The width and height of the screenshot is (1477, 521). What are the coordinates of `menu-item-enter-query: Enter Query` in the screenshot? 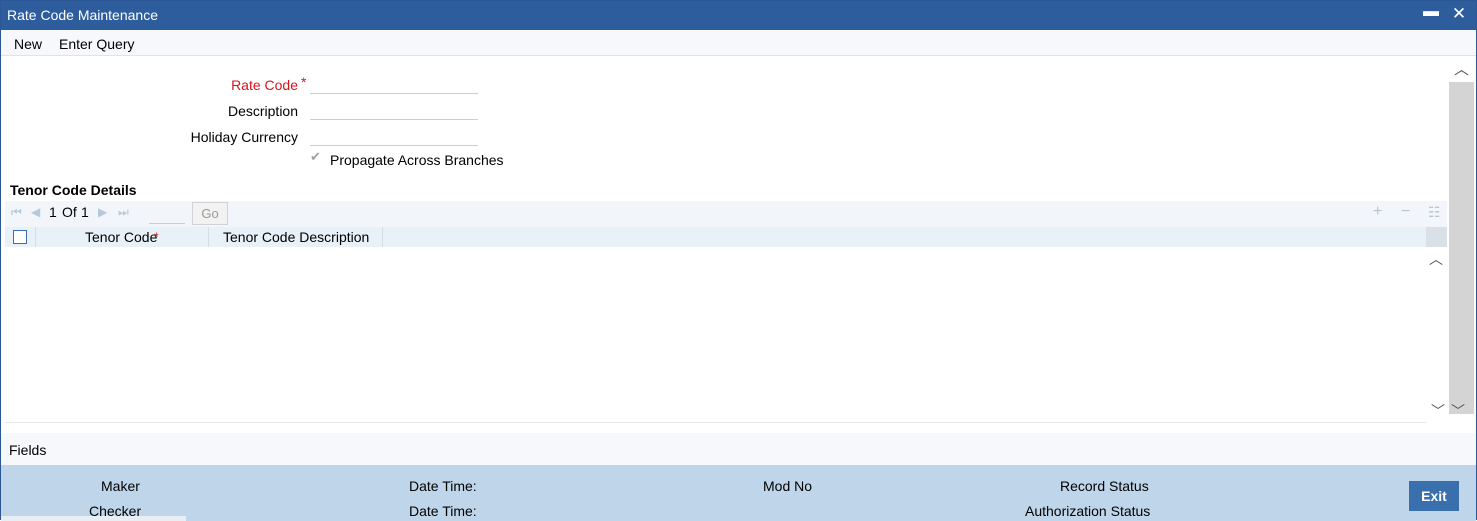 It's located at (96, 44).